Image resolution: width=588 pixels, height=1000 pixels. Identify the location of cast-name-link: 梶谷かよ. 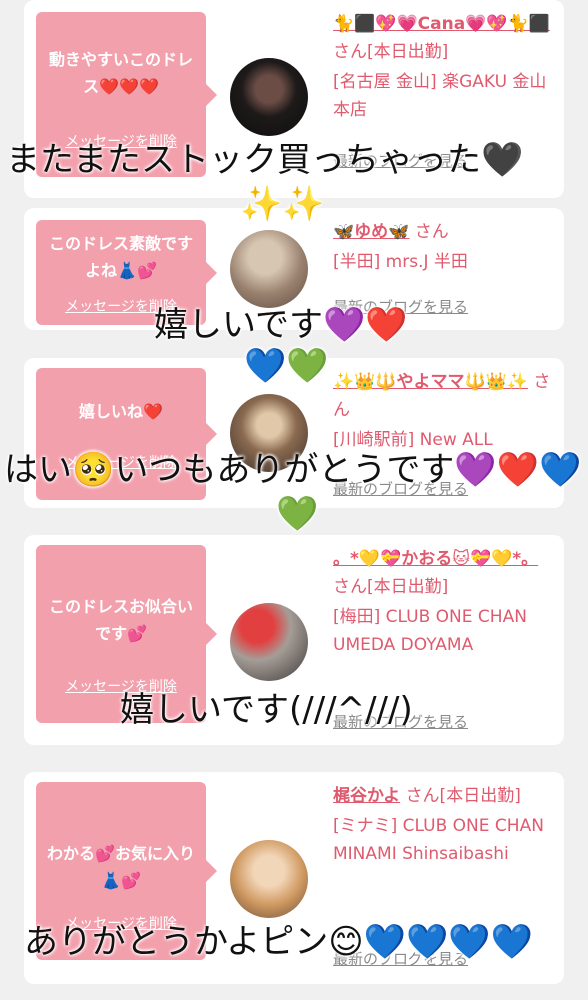
(366, 796).